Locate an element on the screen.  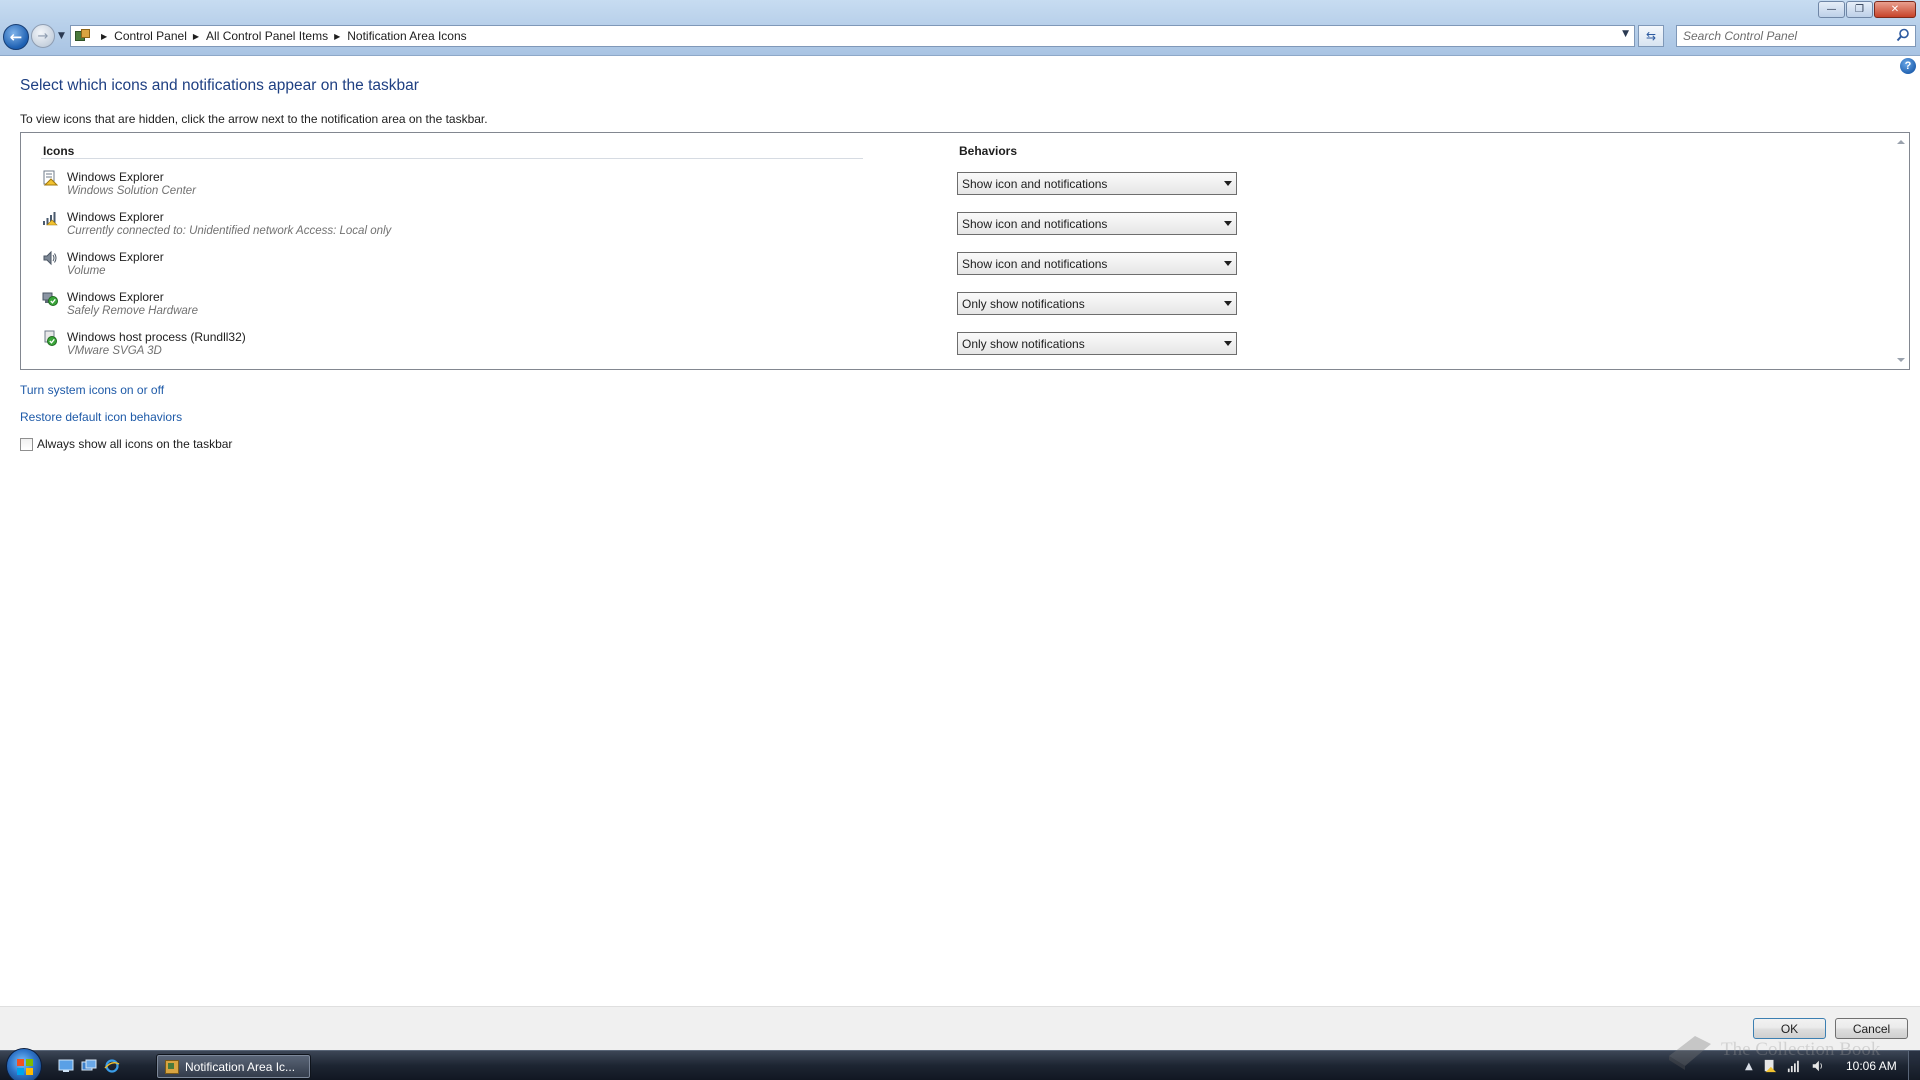
show-desktop-quicklaunch-icon is located at coordinates (66, 1066).